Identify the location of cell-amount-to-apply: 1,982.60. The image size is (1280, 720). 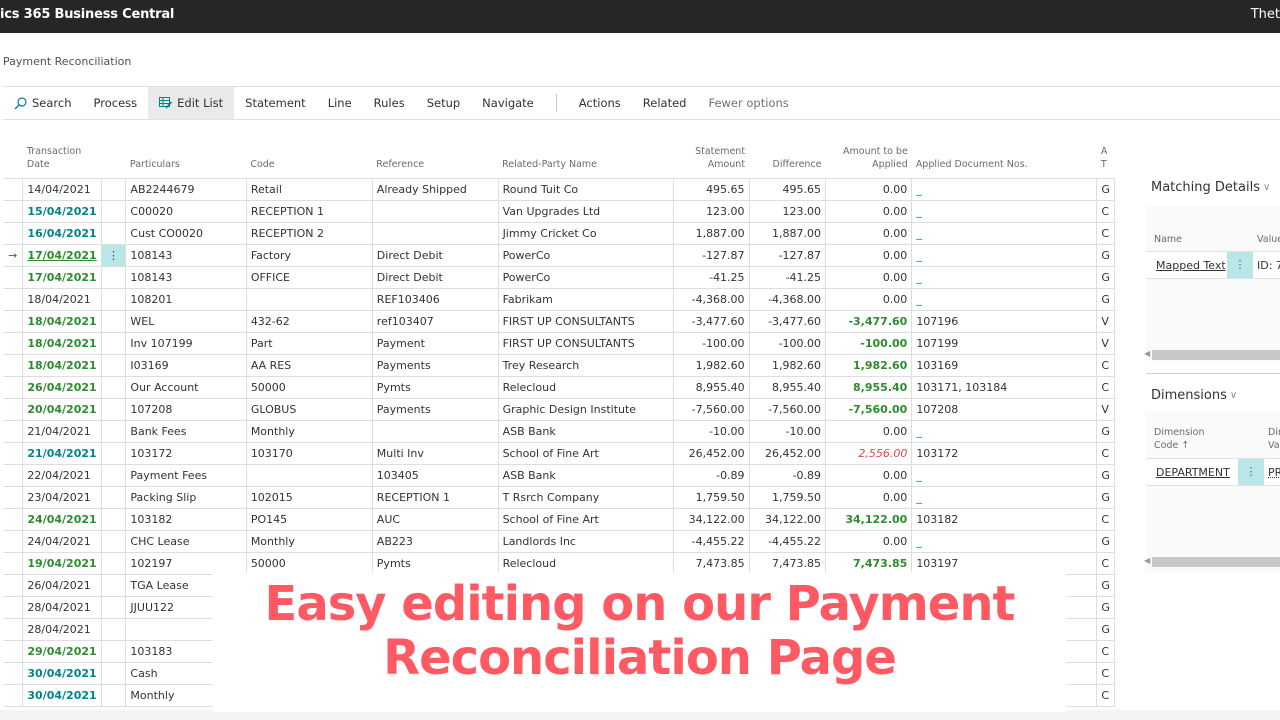
(869, 365).